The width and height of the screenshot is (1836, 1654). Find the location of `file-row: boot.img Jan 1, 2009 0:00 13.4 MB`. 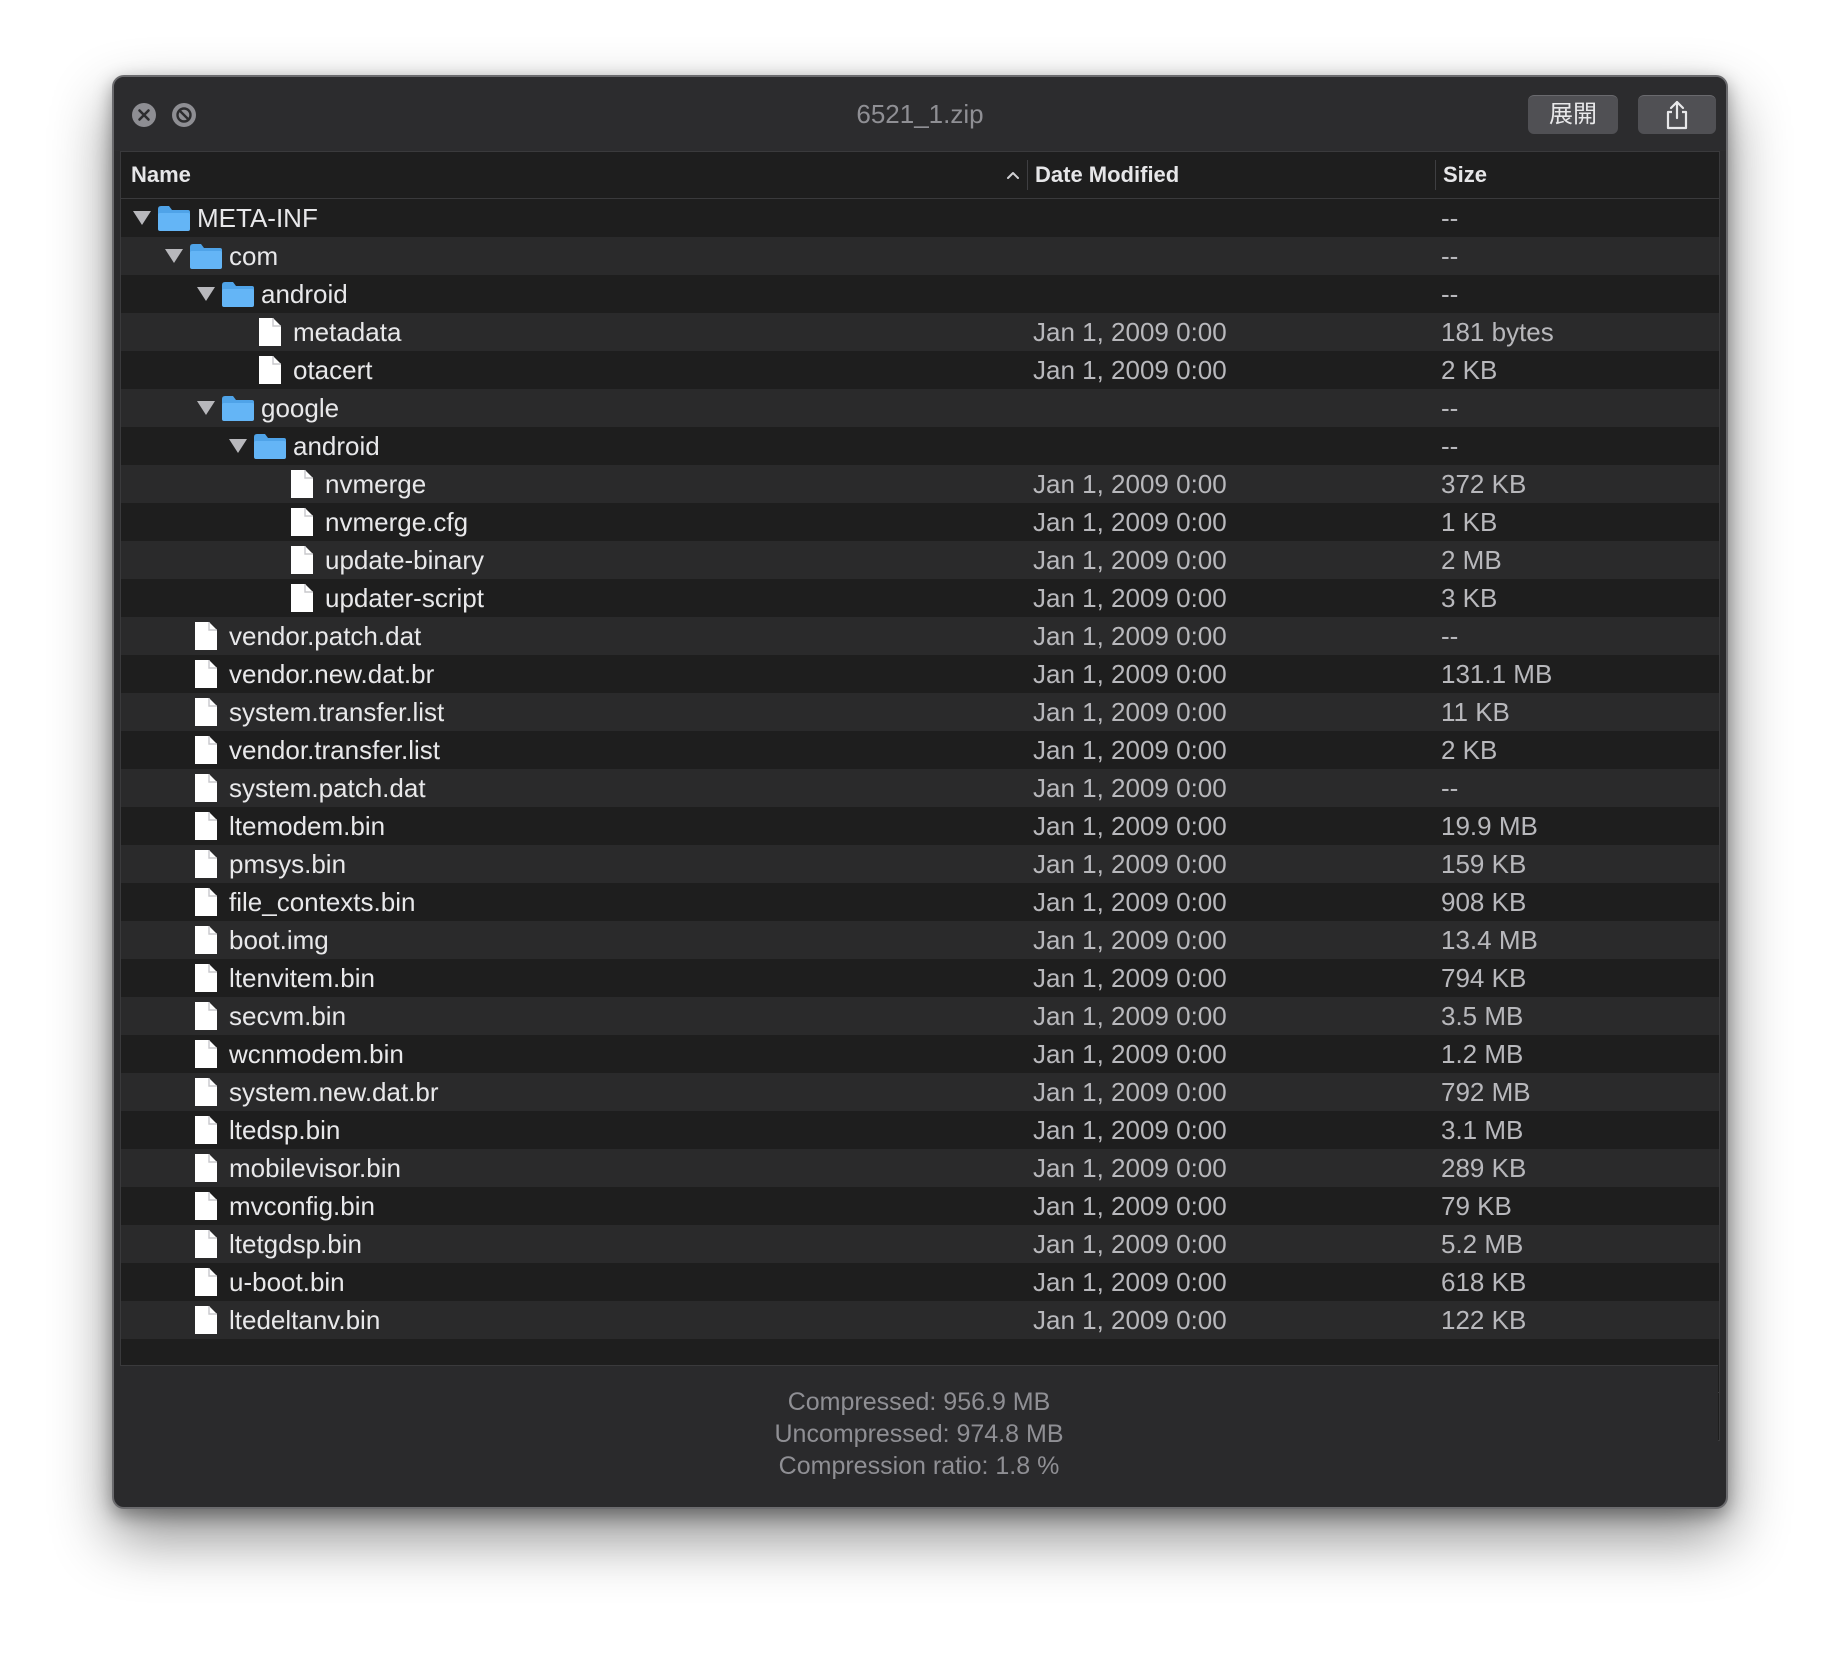

file-row: boot.img Jan 1, 2009 0:00 13.4 MB is located at coordinates (920, 940).